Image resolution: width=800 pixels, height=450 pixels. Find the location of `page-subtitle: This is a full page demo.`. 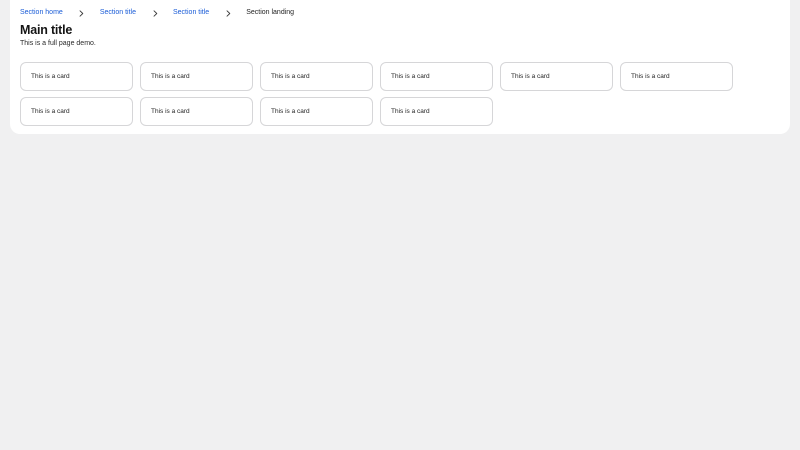

page-subtitle: This is a full page demo. is located at coordinates (58, 43).